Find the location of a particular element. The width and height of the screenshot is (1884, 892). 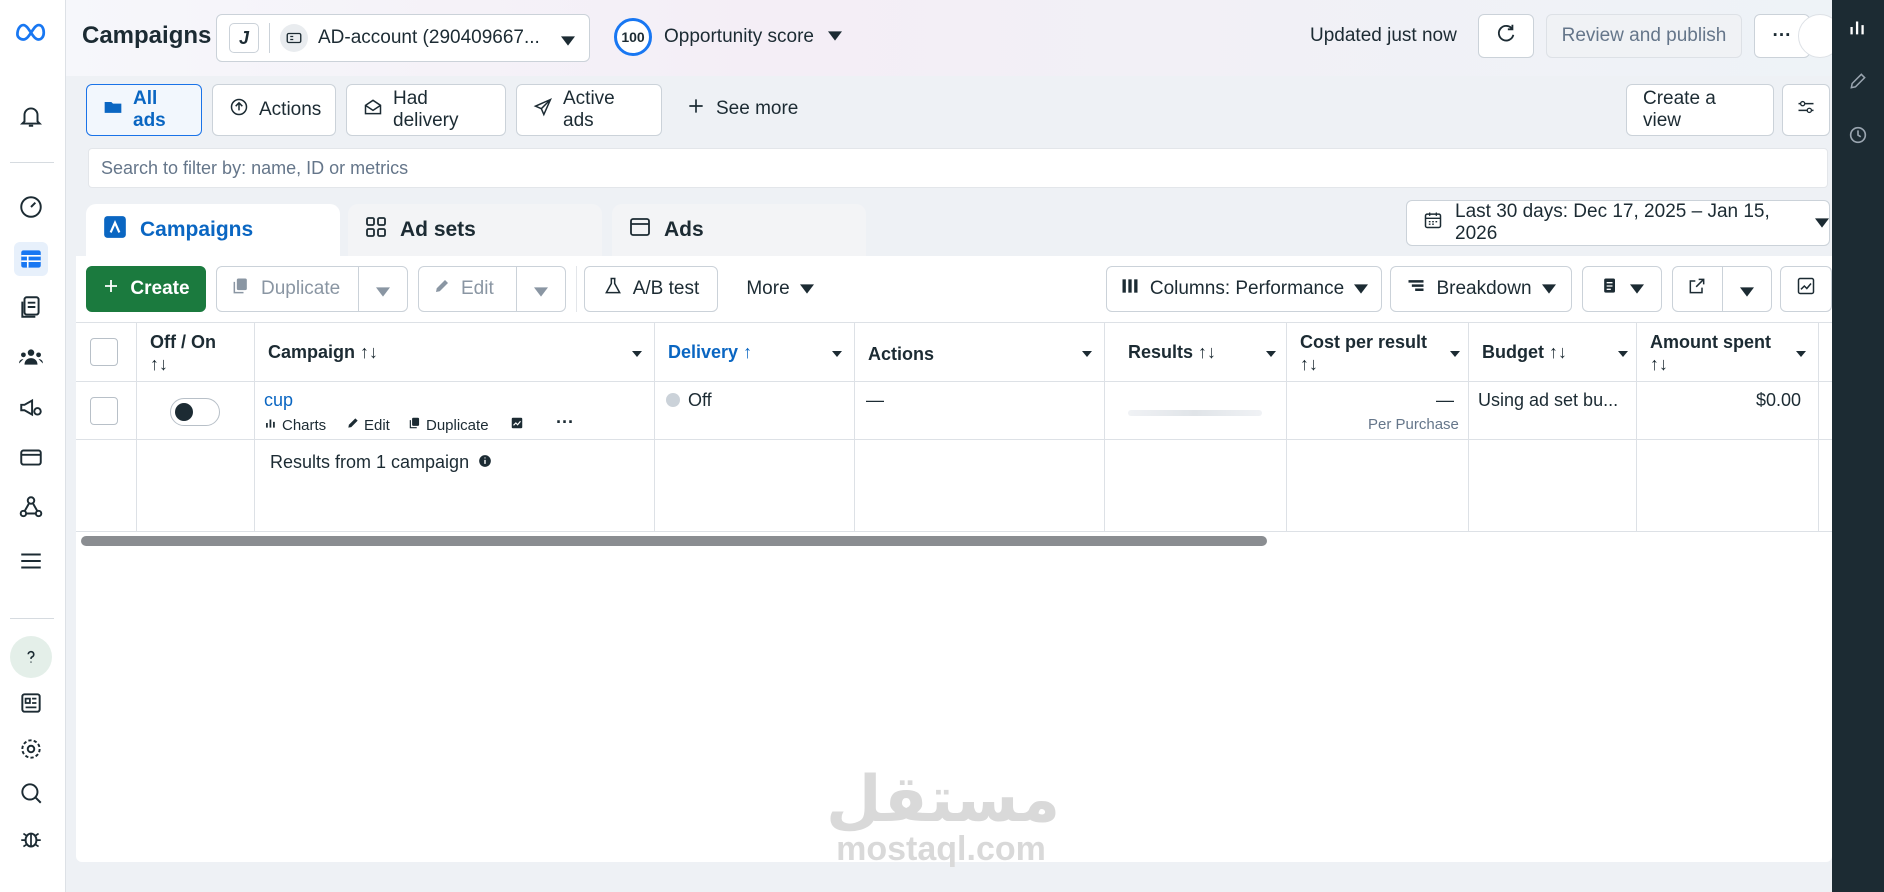

customize-filters-button is located at coordinates (1806, 110).